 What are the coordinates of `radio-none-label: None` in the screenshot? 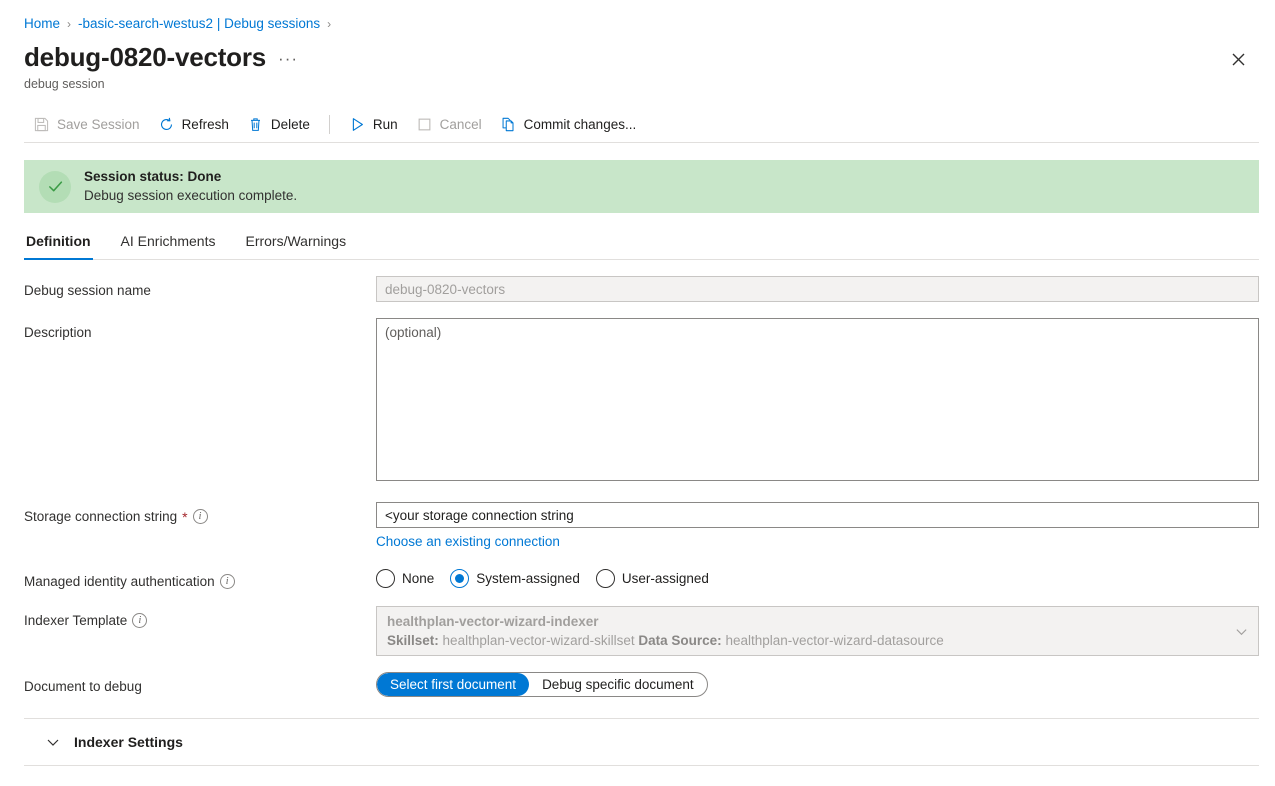 It's located at (418, 578).